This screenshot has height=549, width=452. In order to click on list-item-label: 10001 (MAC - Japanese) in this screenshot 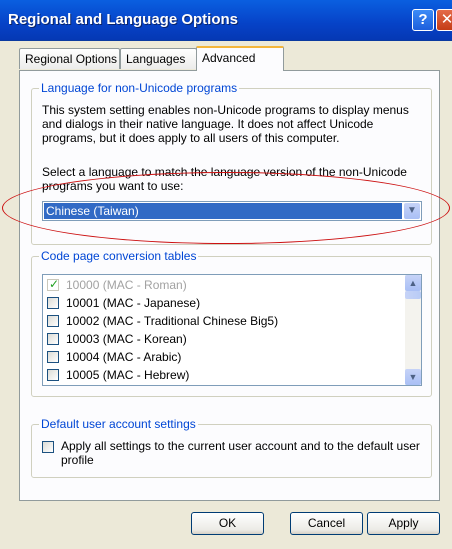, I will do `click(133, 303)`.